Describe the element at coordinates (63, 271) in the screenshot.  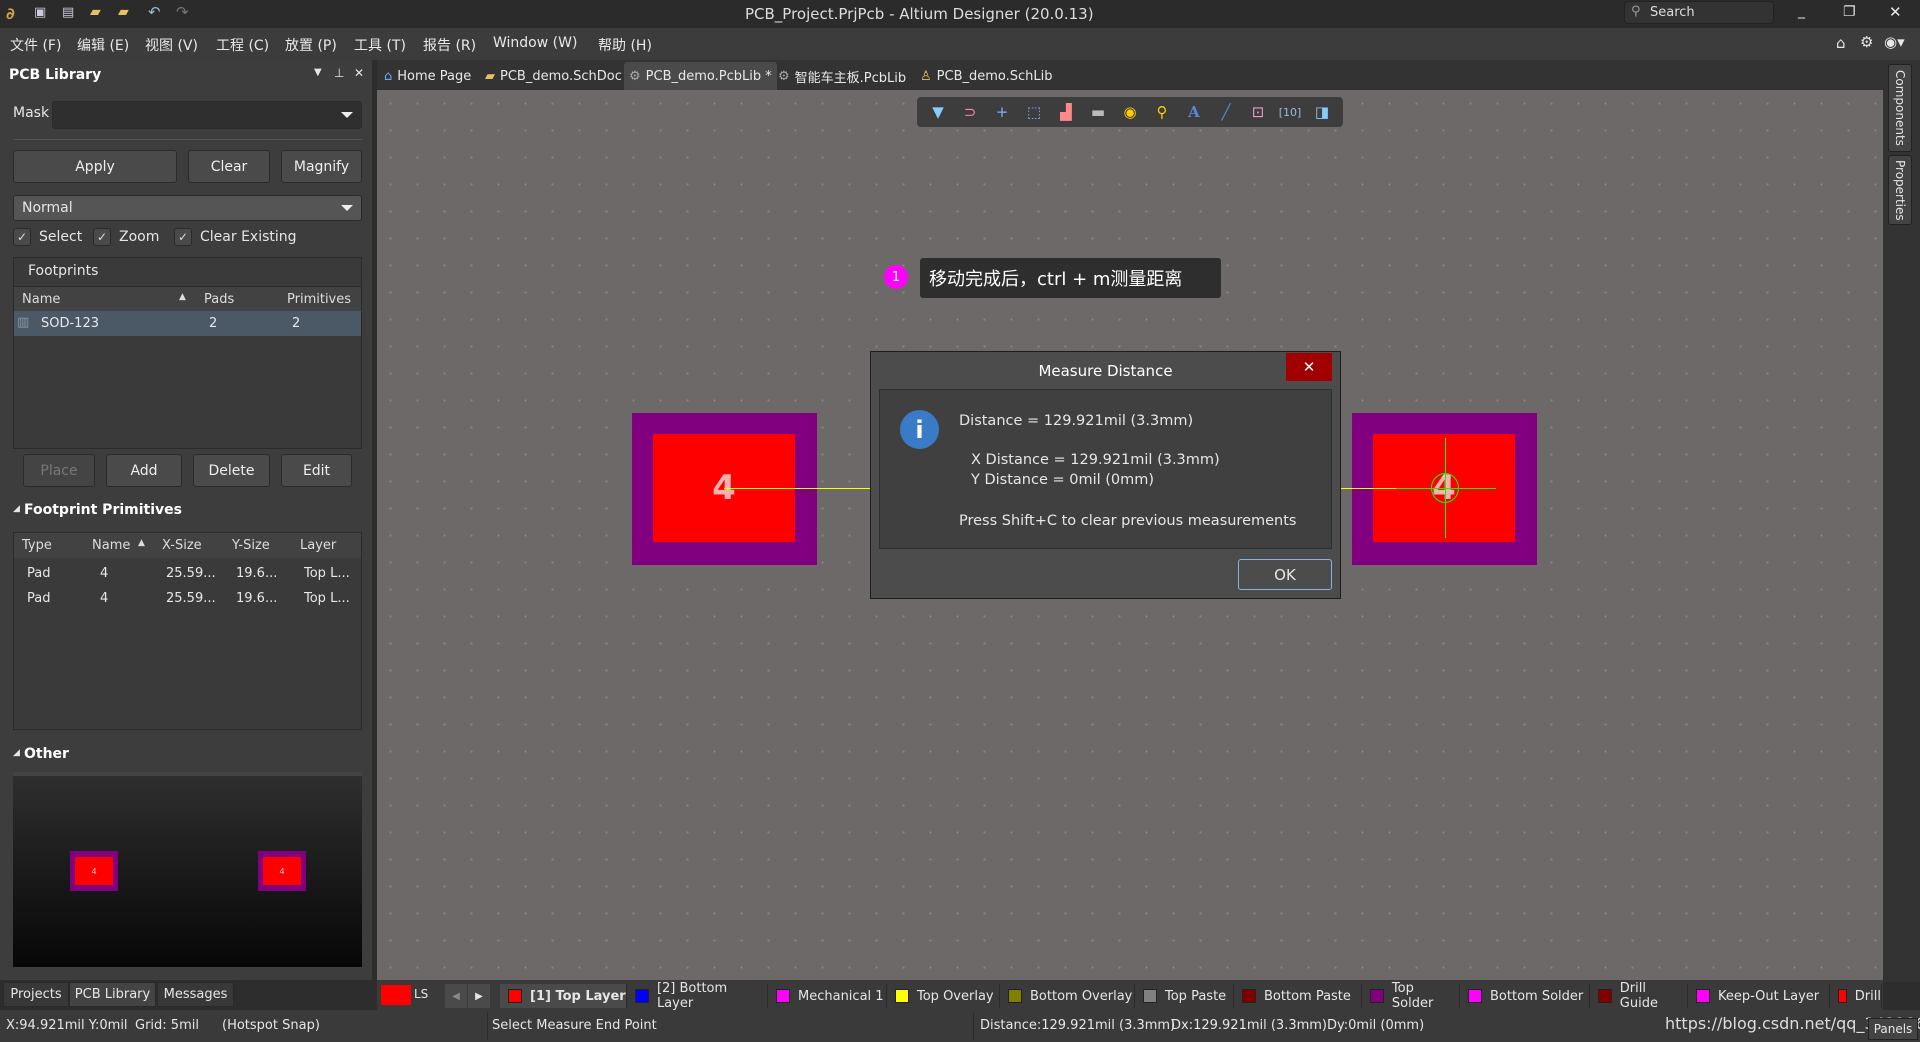
I see `footprints-title: Footprints` at that location.